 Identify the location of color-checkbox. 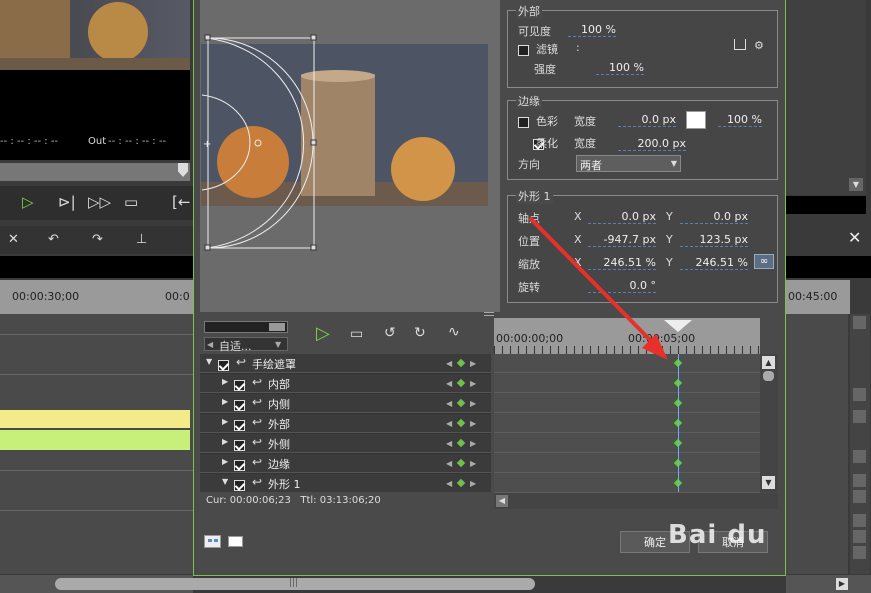
(523, 122).